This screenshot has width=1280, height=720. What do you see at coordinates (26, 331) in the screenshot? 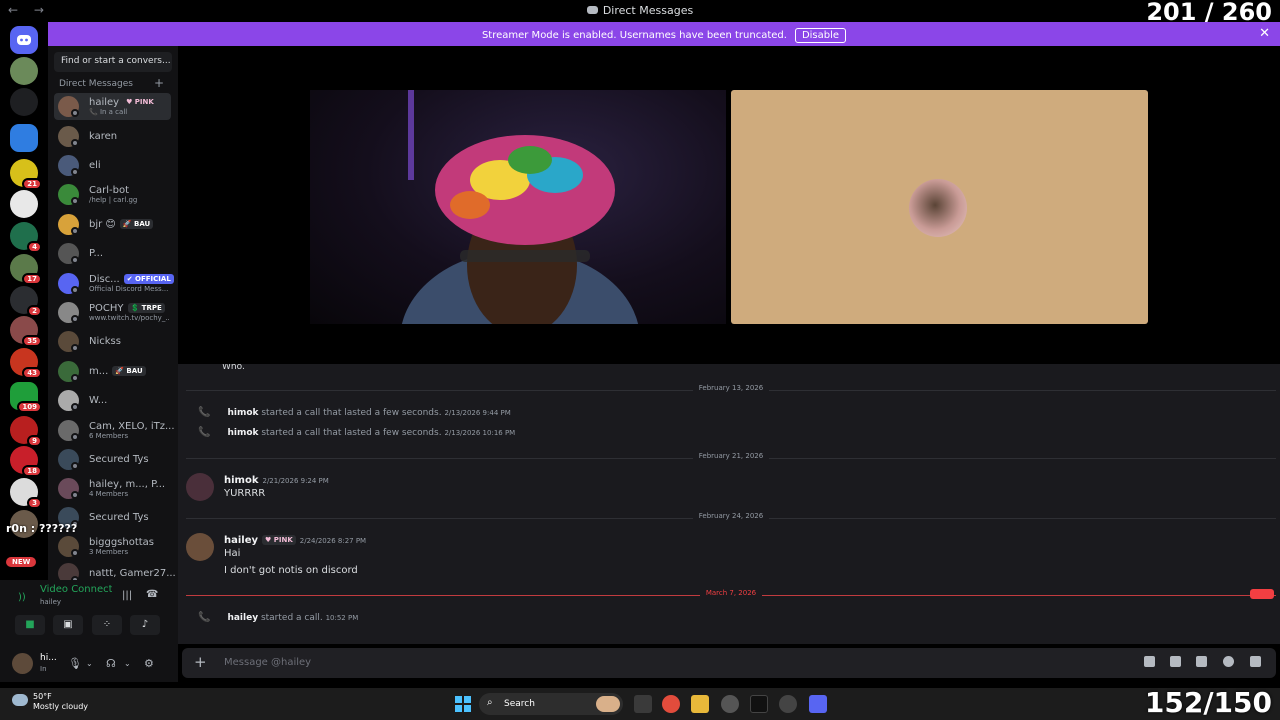
I see `server-icon: 35` at bounding box center [26, 331].